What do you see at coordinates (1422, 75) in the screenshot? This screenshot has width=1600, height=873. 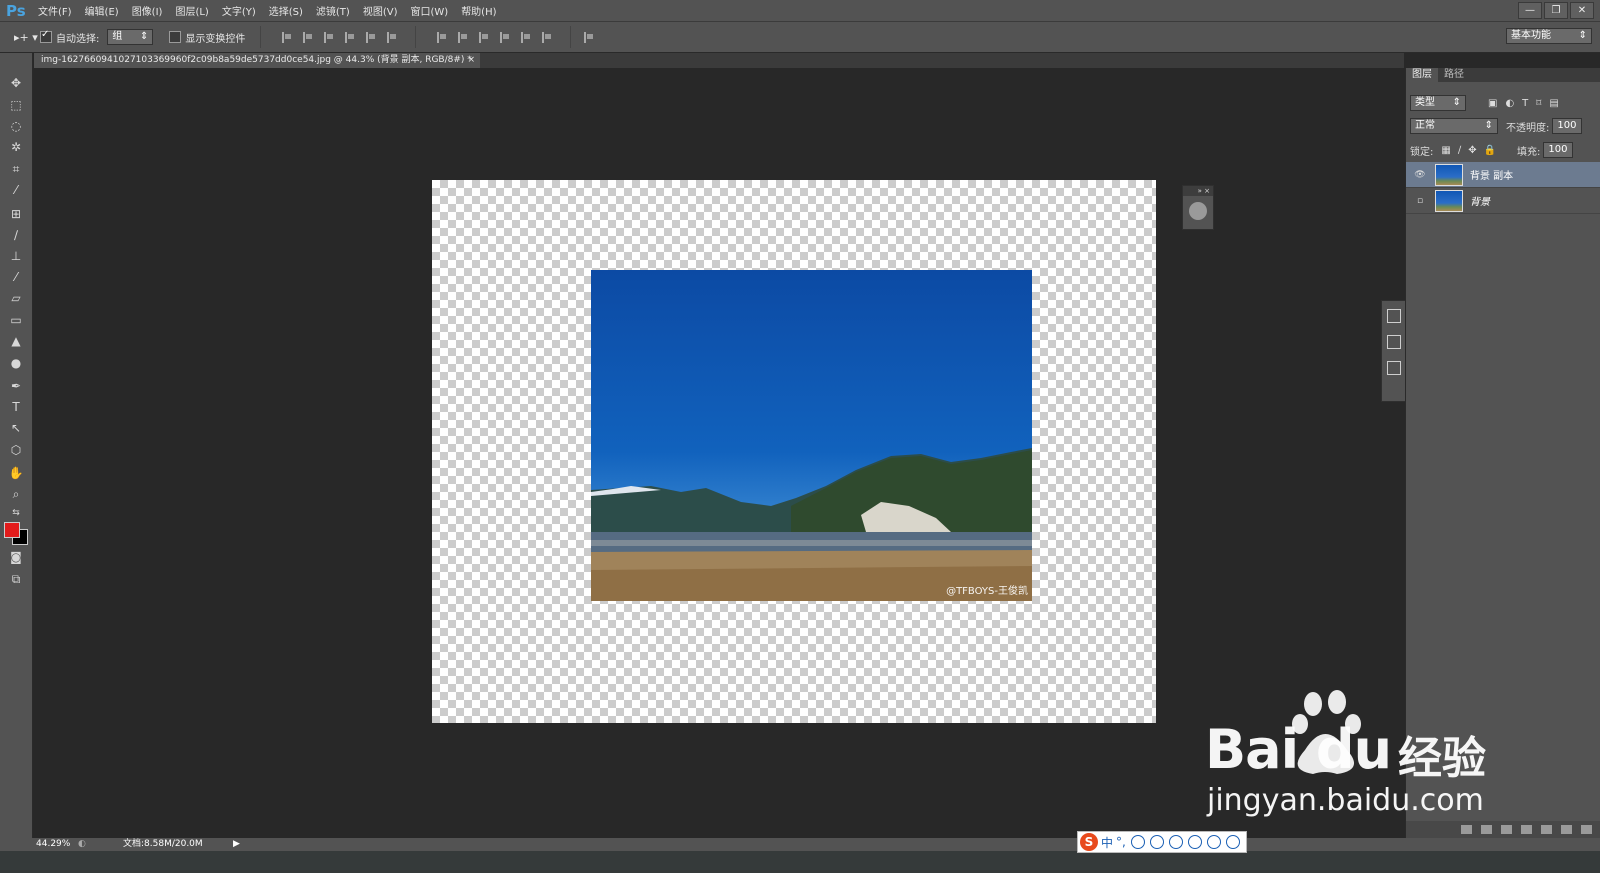 I see `tab-layers: 图层` at bounding box center [1422, 75].